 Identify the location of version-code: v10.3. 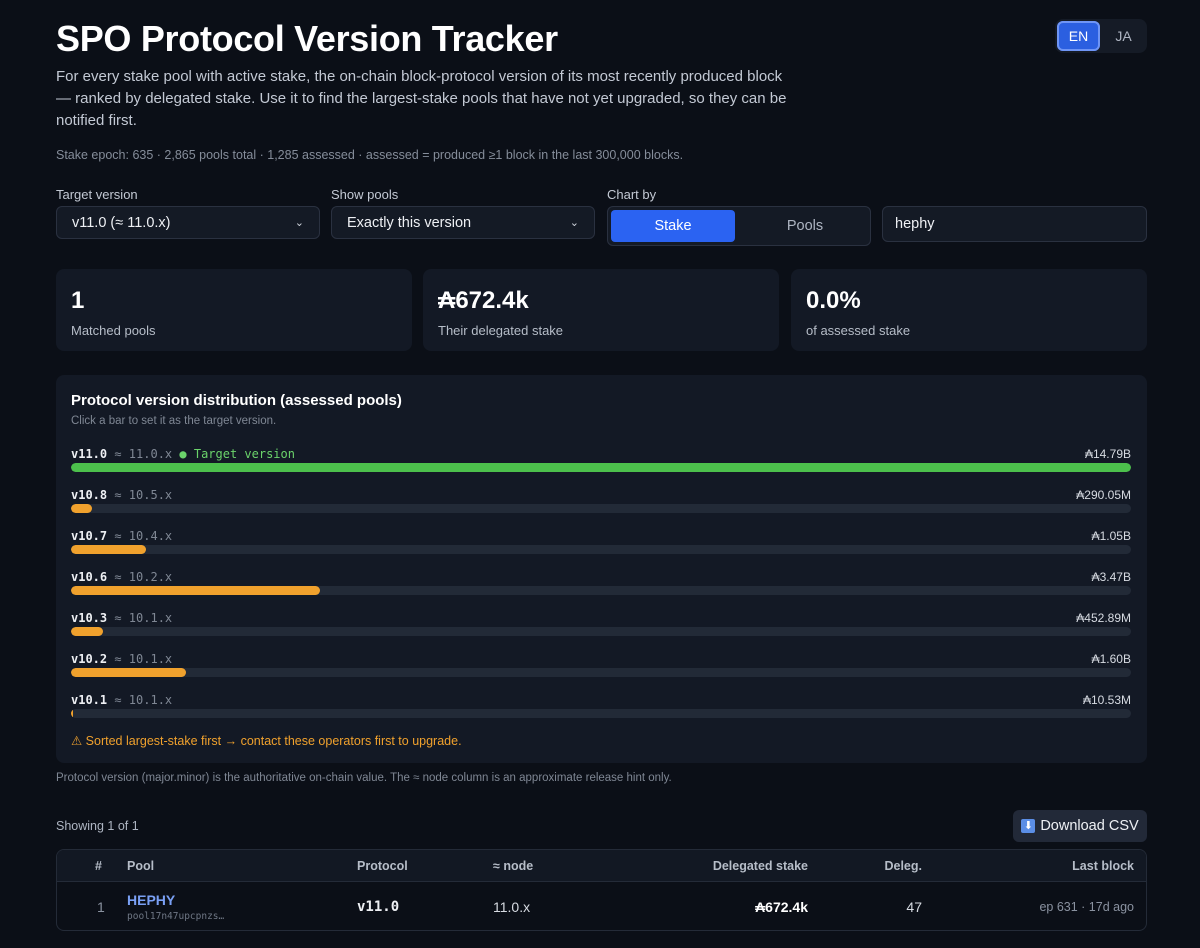
(89, 618).